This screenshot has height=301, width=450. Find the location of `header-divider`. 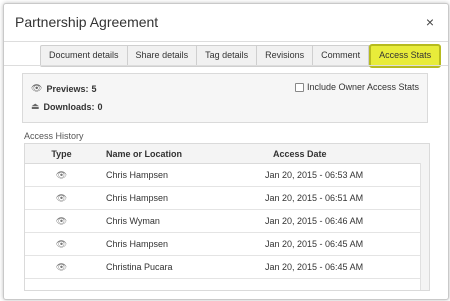

header-divider is located at coordinates (226, 41).